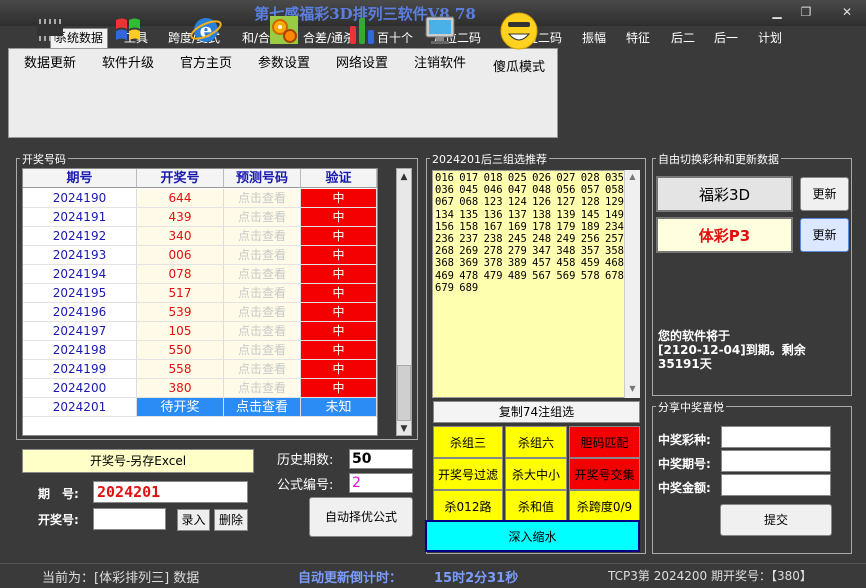 Image resolution: width=866 pixels, height=588 pixels. Describe the element at coordinates (58, 520) in the screenshot. I see `number-label: 开奖号:` at that location.